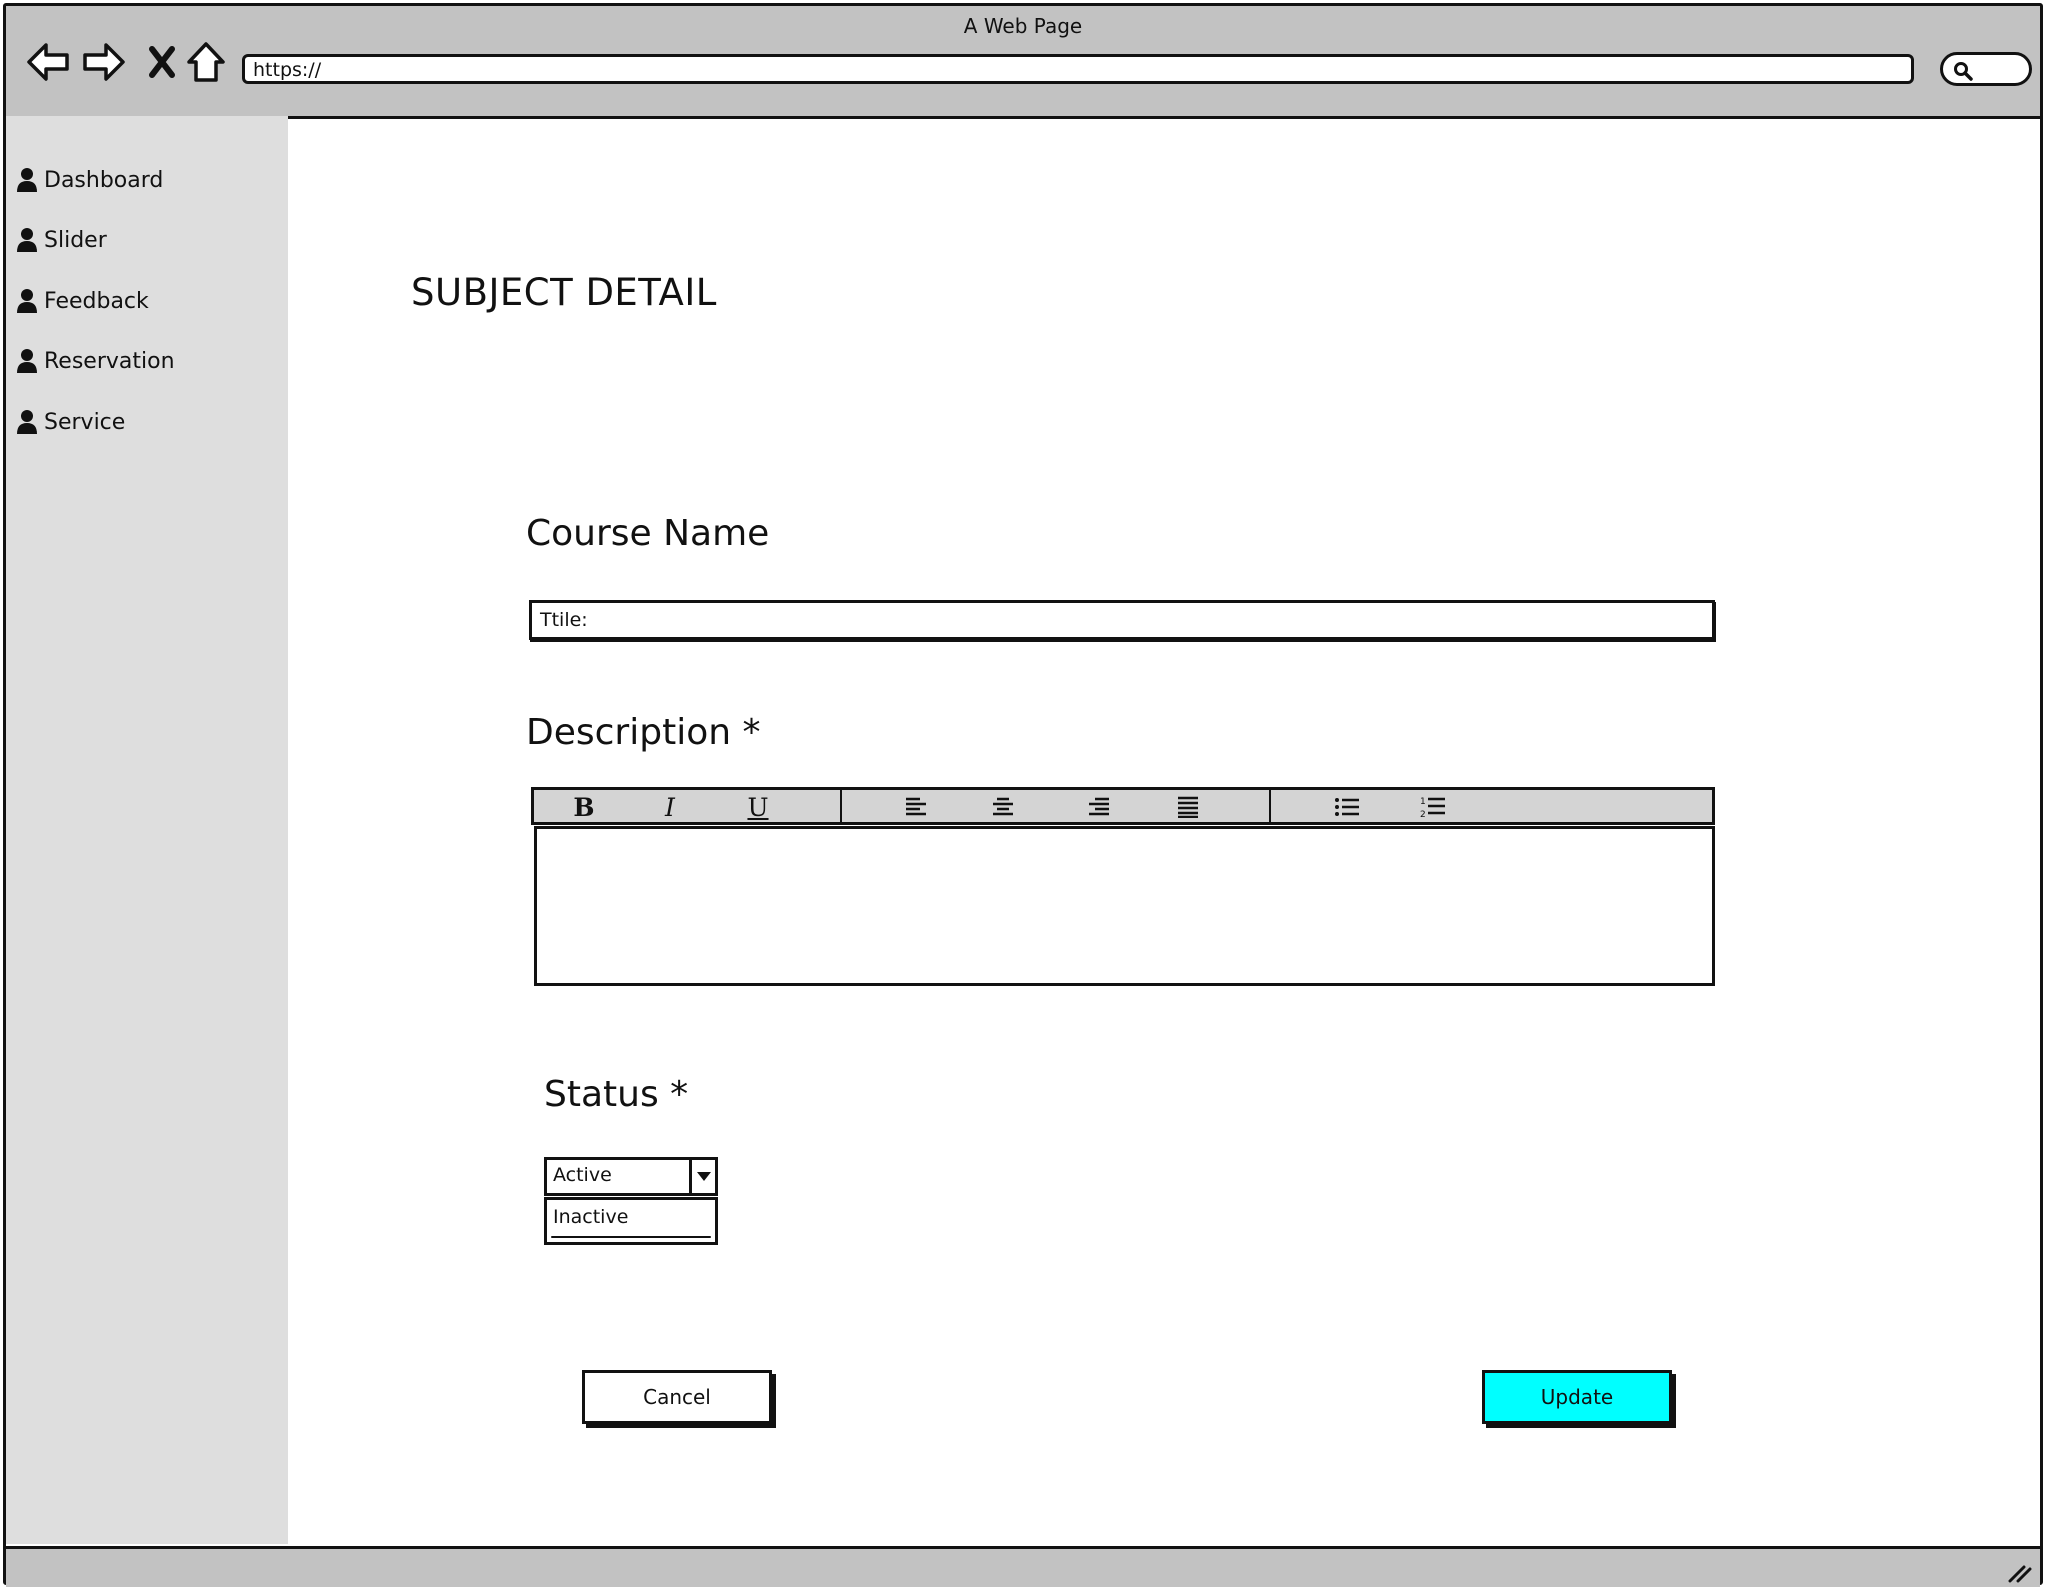 Image resolution: width=2048 pixels, height=1588 pixels. I want to click on sidebar-item-slider: Slider, so click(61, 240).